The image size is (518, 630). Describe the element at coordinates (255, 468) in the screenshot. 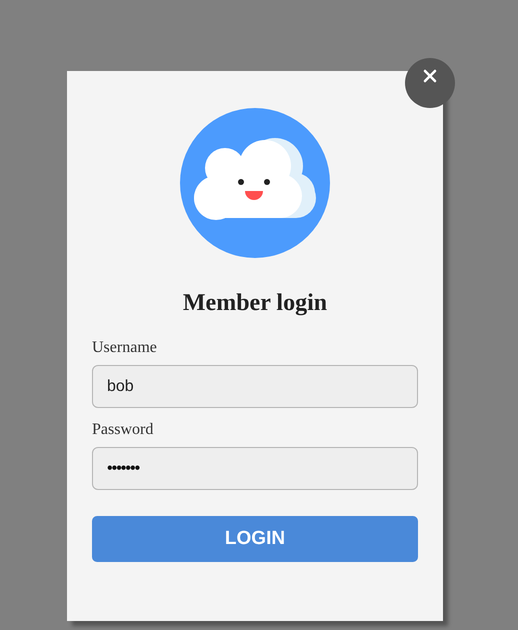

I see `password-field: •••••••` at that location.